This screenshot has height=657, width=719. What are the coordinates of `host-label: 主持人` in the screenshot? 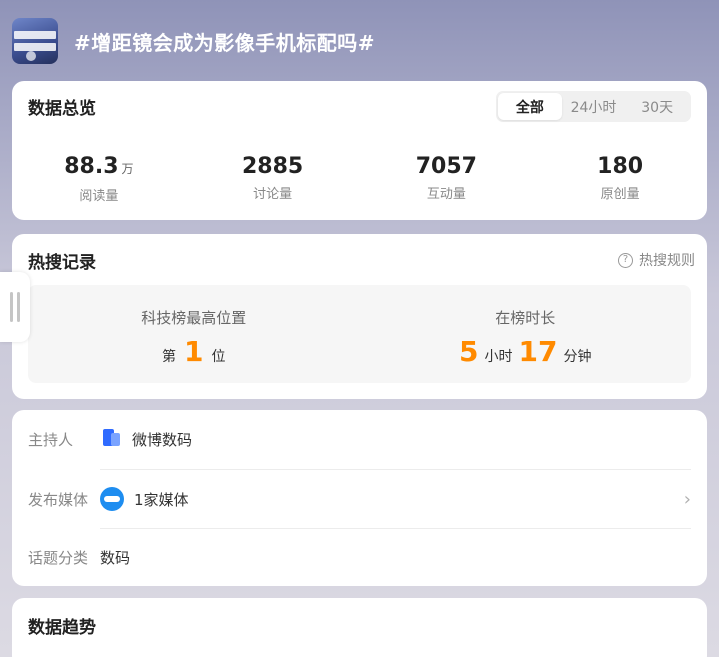 It's located at (51, 439).